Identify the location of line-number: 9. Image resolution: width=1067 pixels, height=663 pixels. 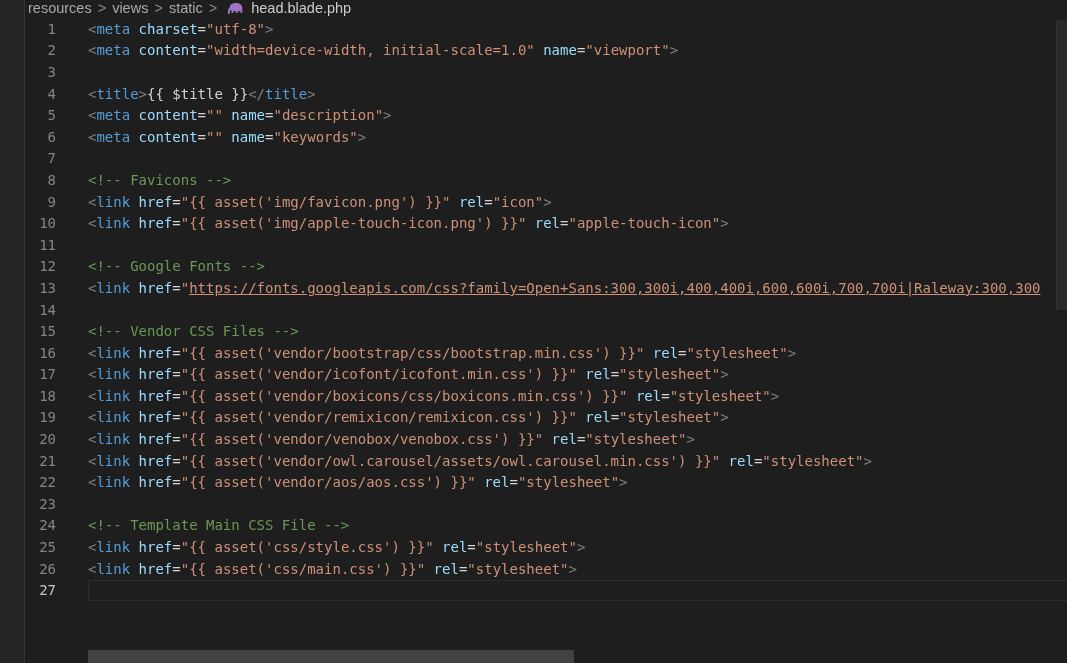
(51, 201).